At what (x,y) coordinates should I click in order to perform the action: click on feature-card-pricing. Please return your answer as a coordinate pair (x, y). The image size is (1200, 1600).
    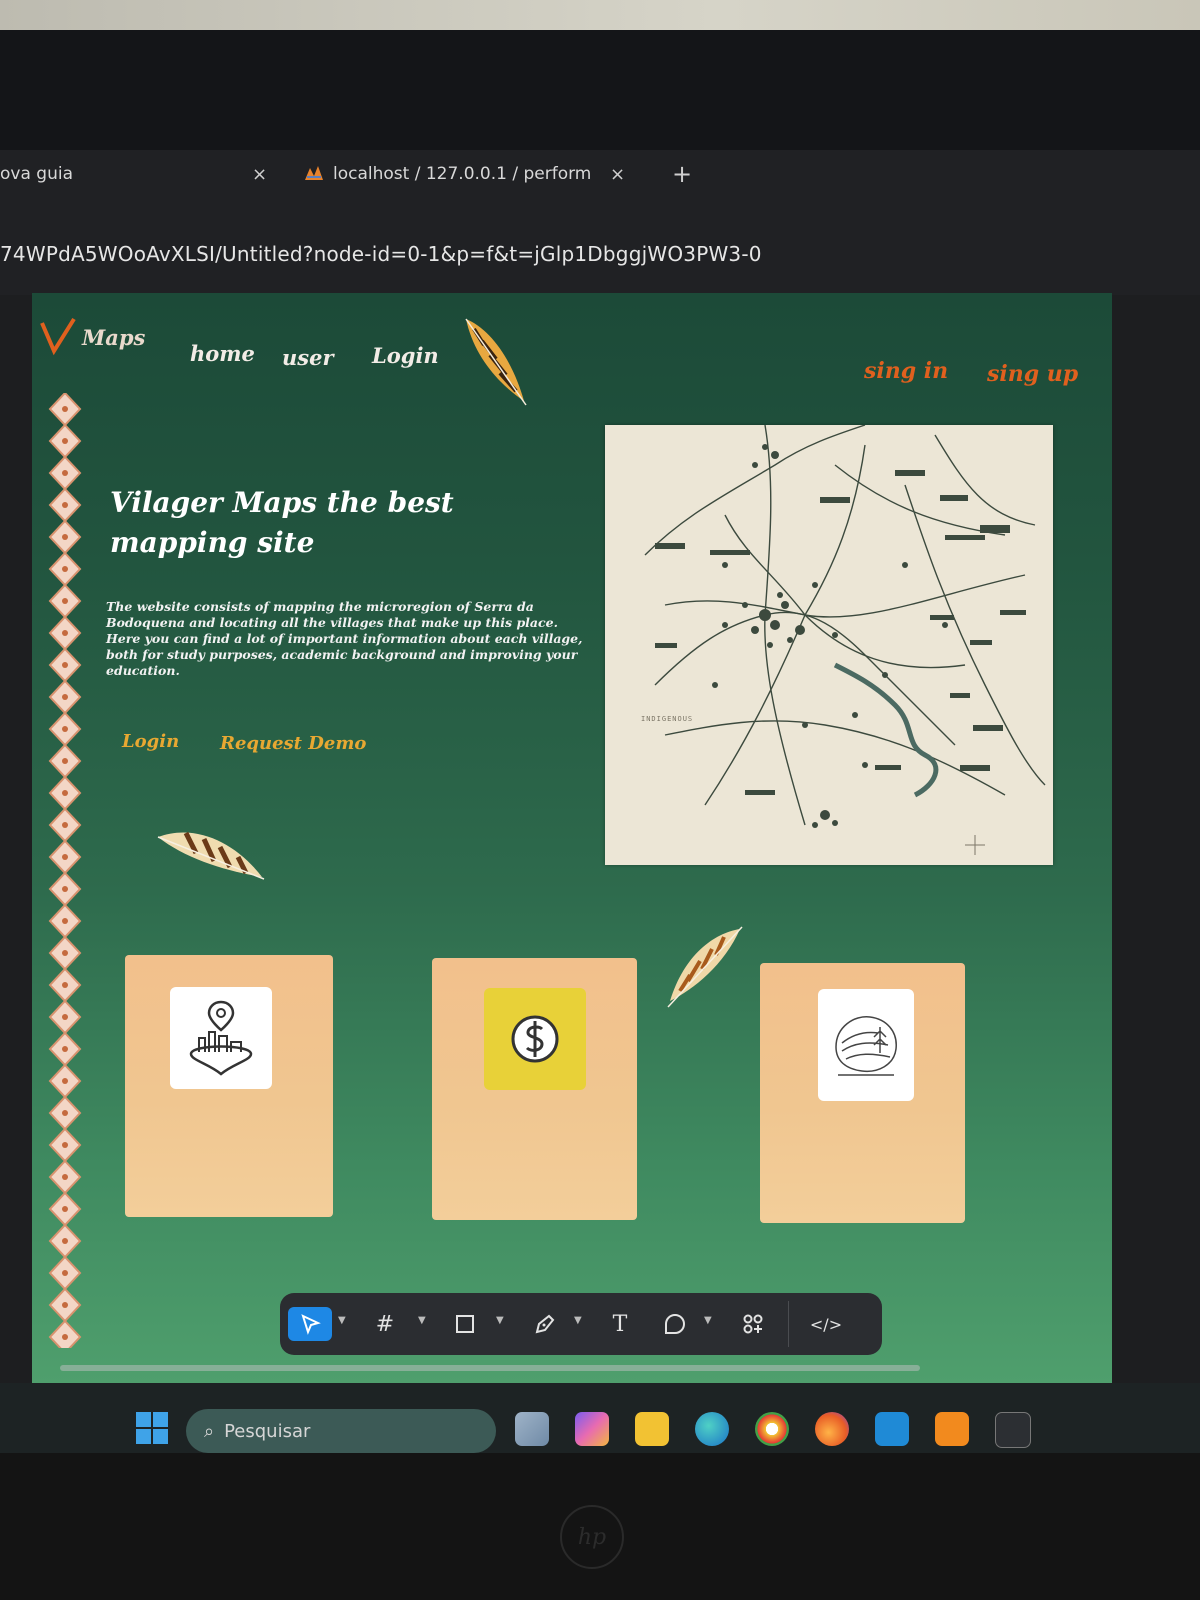
    Looking at the image, I should click on (534, 1089).